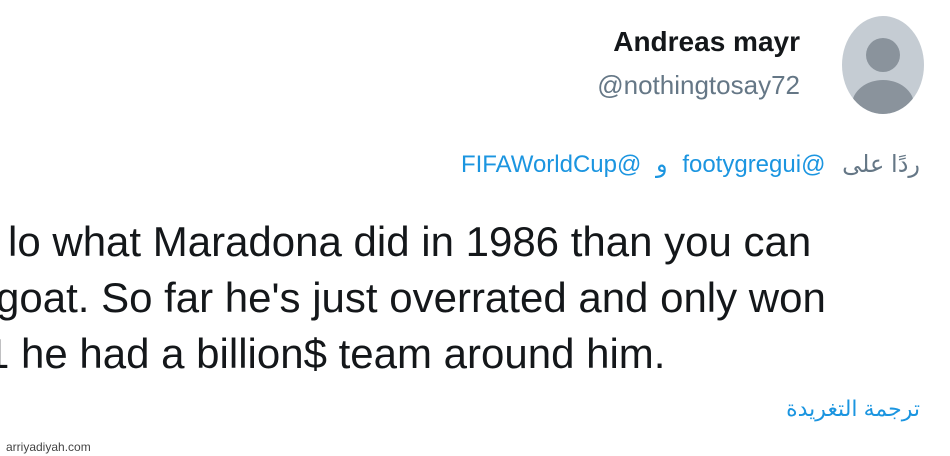  I want to click on author-display-name: Andreas mayr, so click(706, 42).